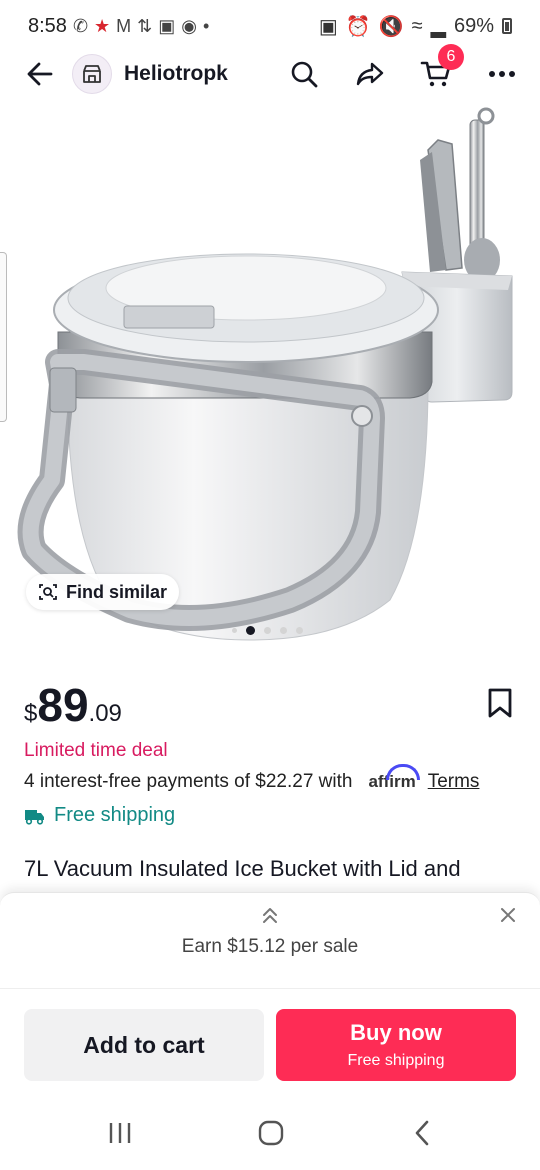  I want to click on close-icon, so click(508, 915).